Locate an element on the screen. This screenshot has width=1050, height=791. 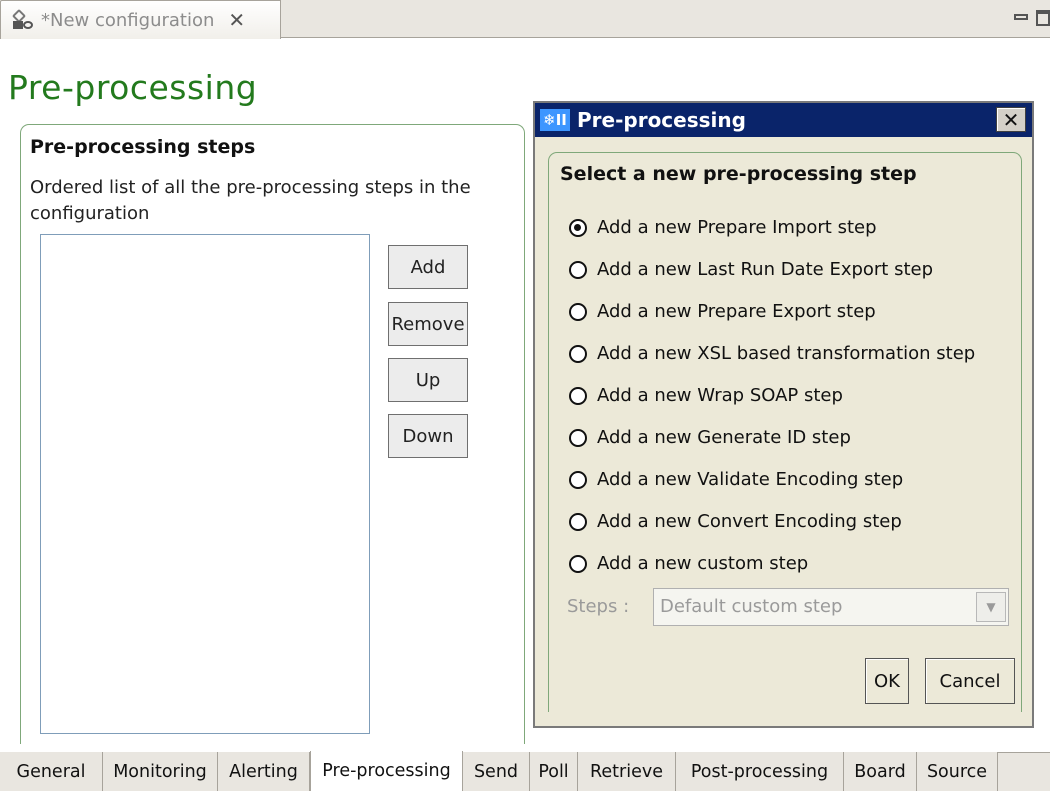
remove-button: Remove is located at coordinates (428, 324).